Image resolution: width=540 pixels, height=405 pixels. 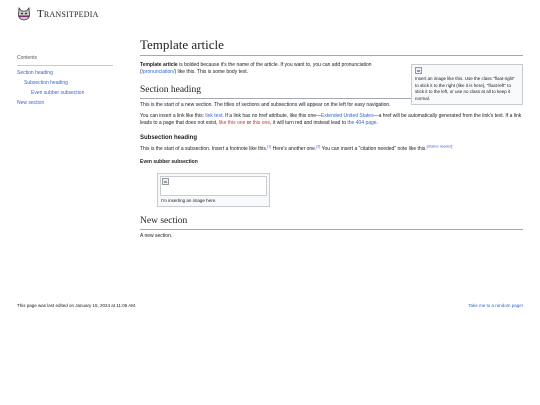 What do you see at coordinates (65, 60) in the screenshot?
I see `toc-title: Contents` at bounding box center [65, 60].